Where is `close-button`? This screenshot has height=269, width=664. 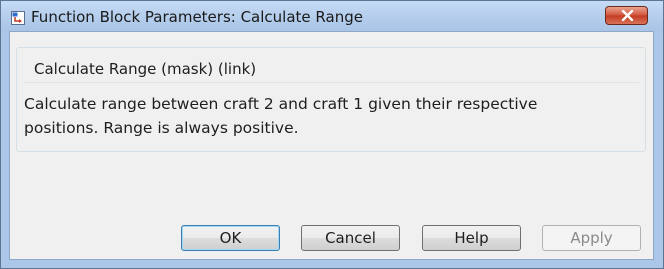
close-button is located at coordinates (626, 15).